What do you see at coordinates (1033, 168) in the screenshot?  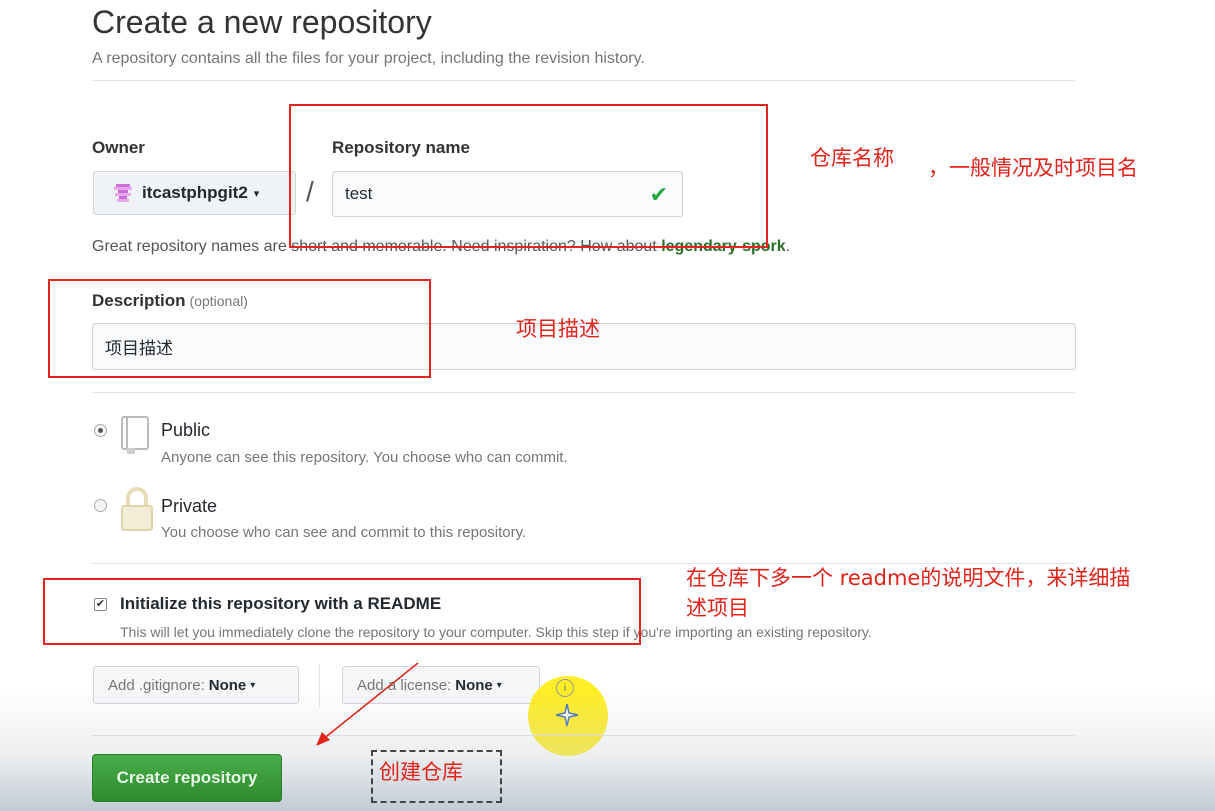 I see `annotation-repo-name-2: ，一般情况及时项目名` at bounding box center [1033, 168].